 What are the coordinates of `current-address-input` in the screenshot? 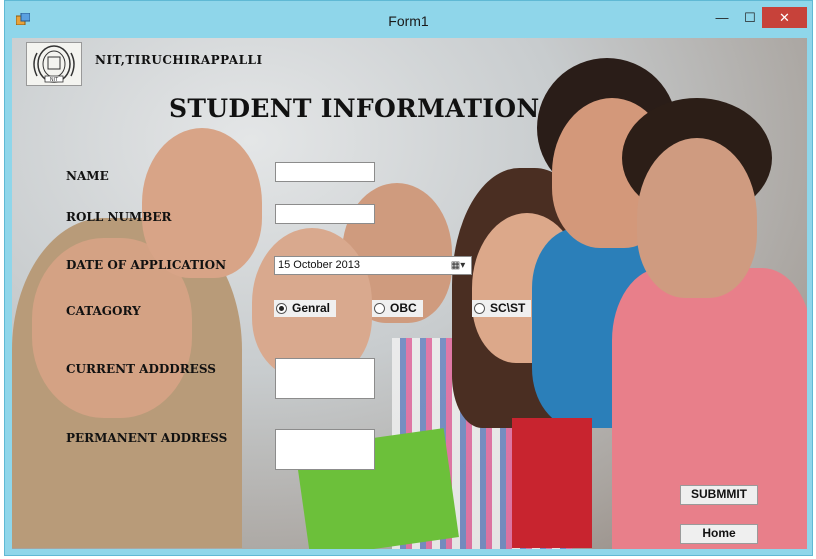 It's located at (325, 378).